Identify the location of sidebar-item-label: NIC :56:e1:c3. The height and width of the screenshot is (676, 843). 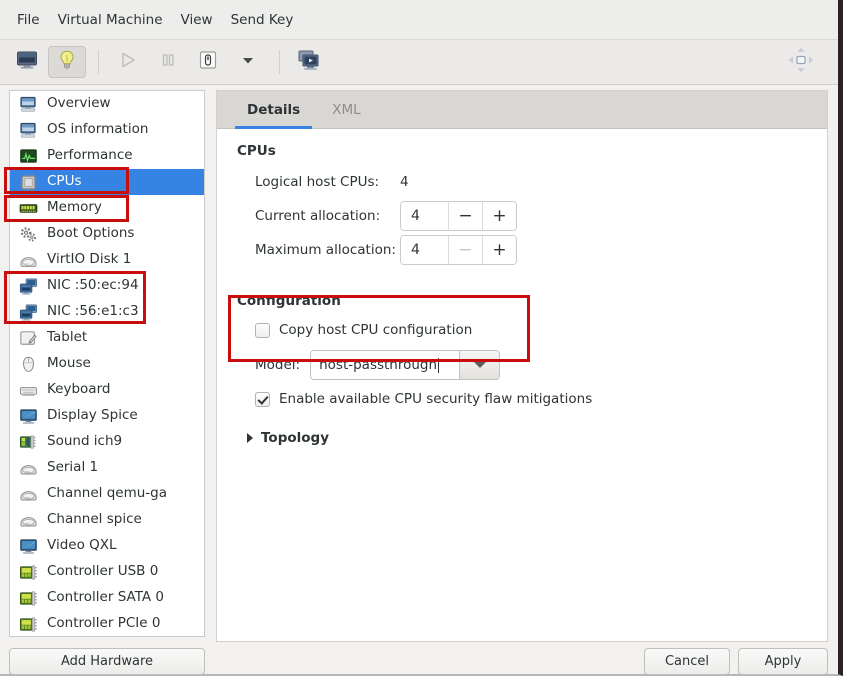
(93, 311).